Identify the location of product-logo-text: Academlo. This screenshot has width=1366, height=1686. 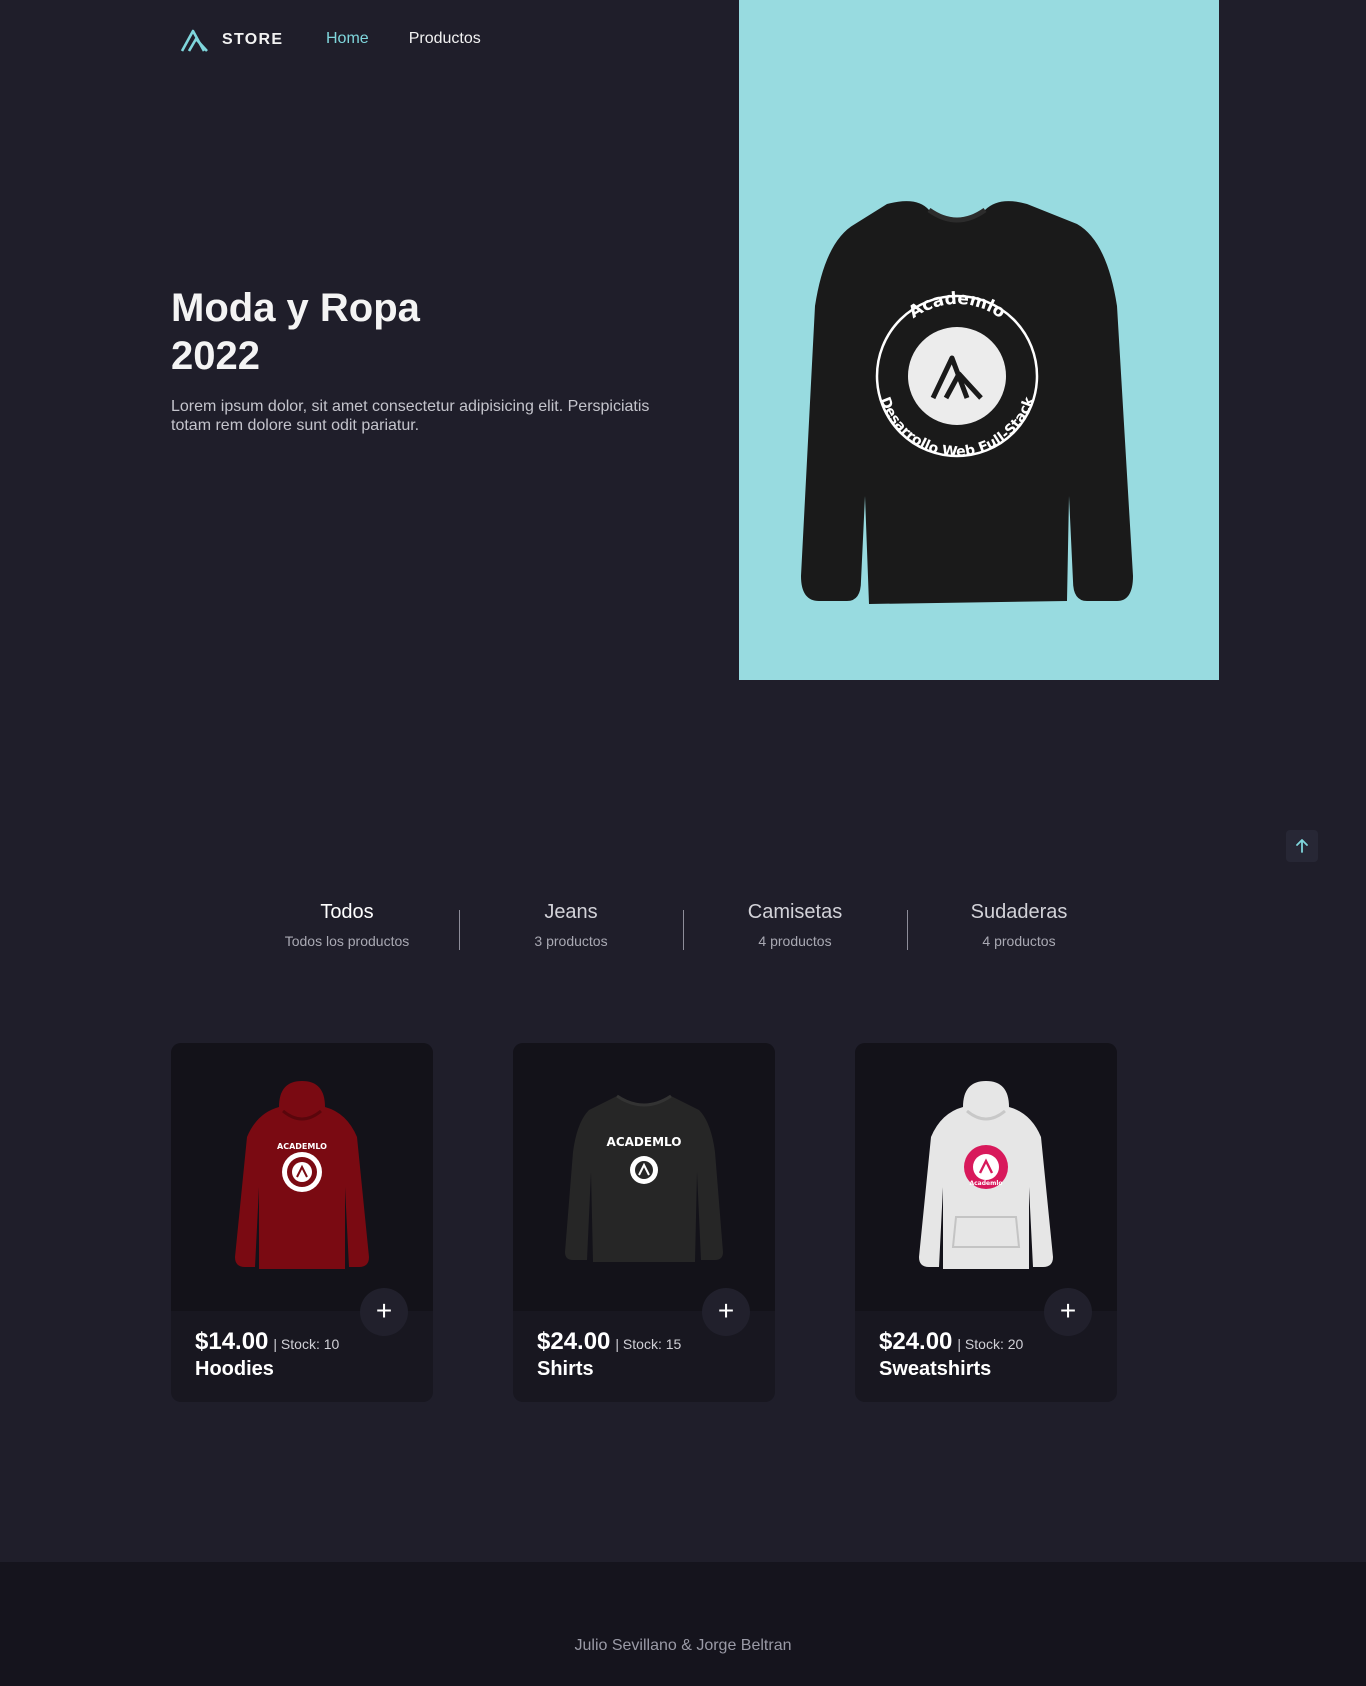
(985, 1183).